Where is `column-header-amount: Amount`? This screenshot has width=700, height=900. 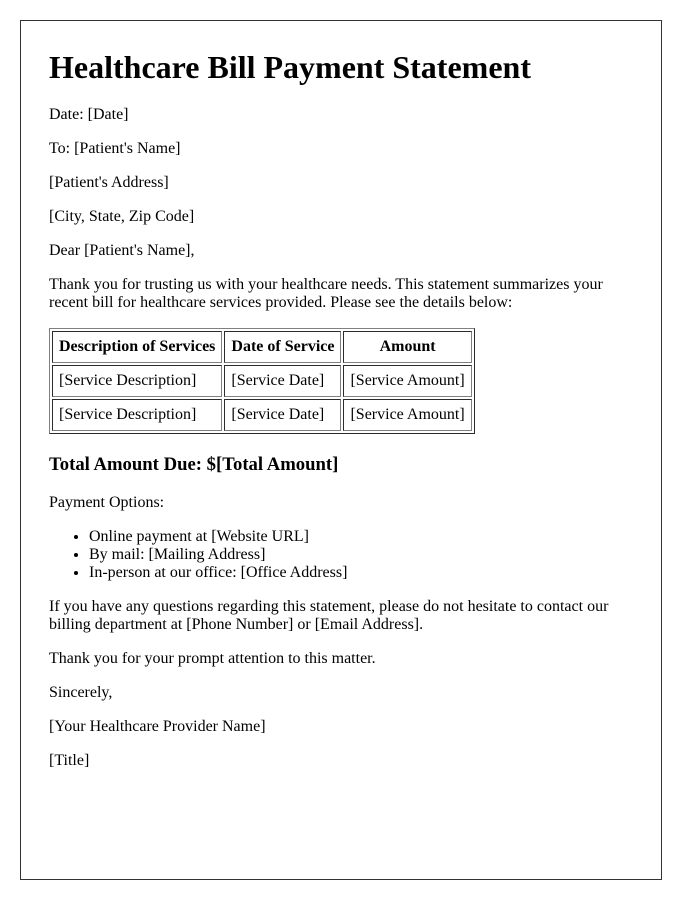 column-header-amount: Amount is located at coordinates (407, 346).